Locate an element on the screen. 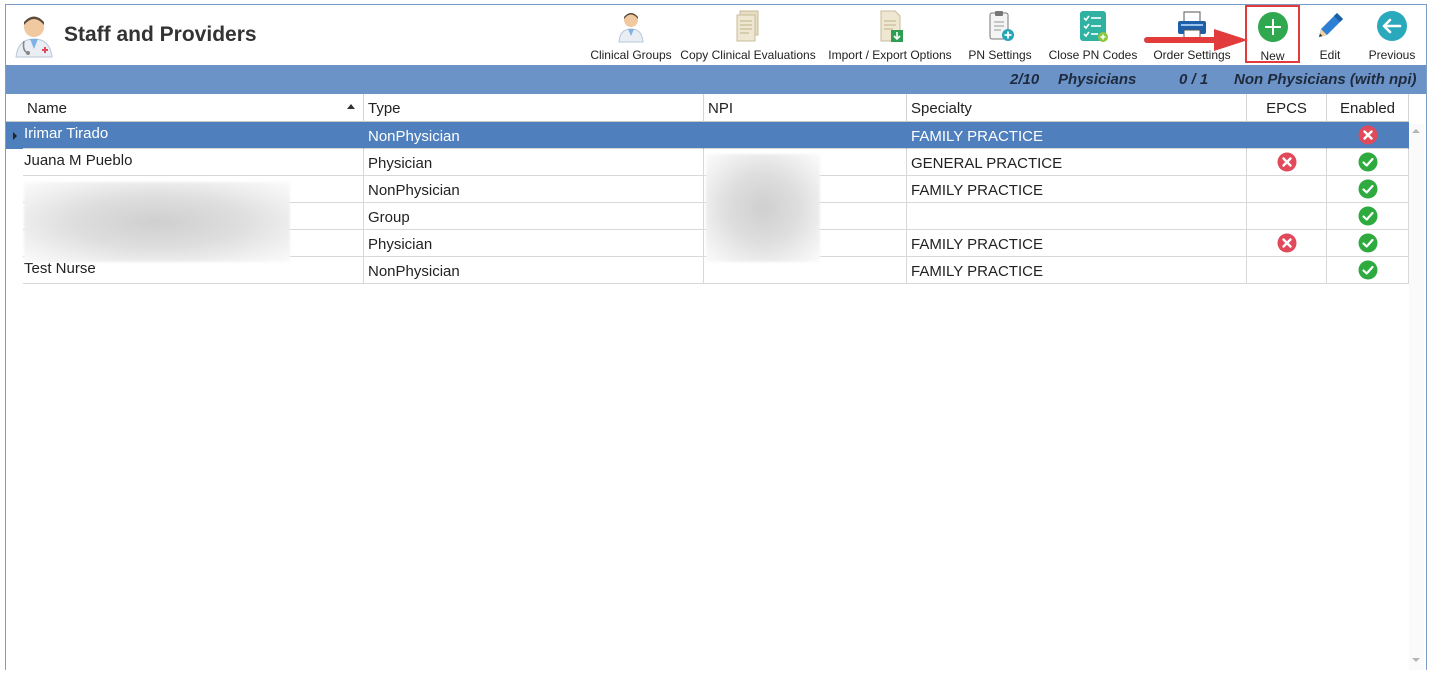 The height and width of the screenshot is (674, 1431). column-header-name-label: Name is located at coordinates (47, 108).